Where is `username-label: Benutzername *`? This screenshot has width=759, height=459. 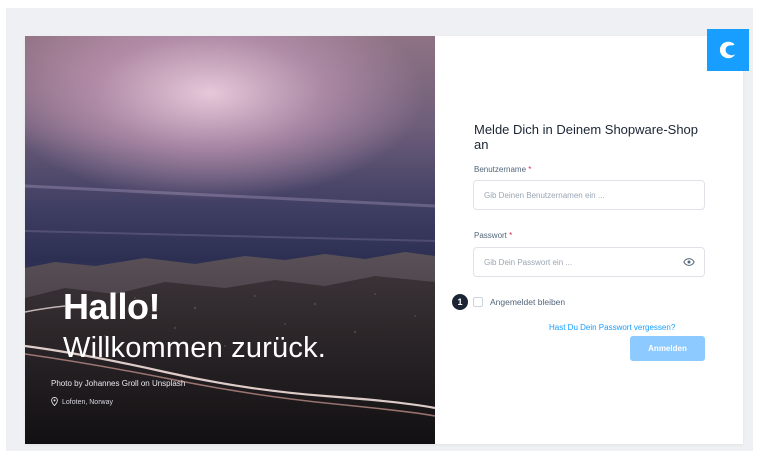 username-label: Benutzername * is located at coordinates (502, 169).